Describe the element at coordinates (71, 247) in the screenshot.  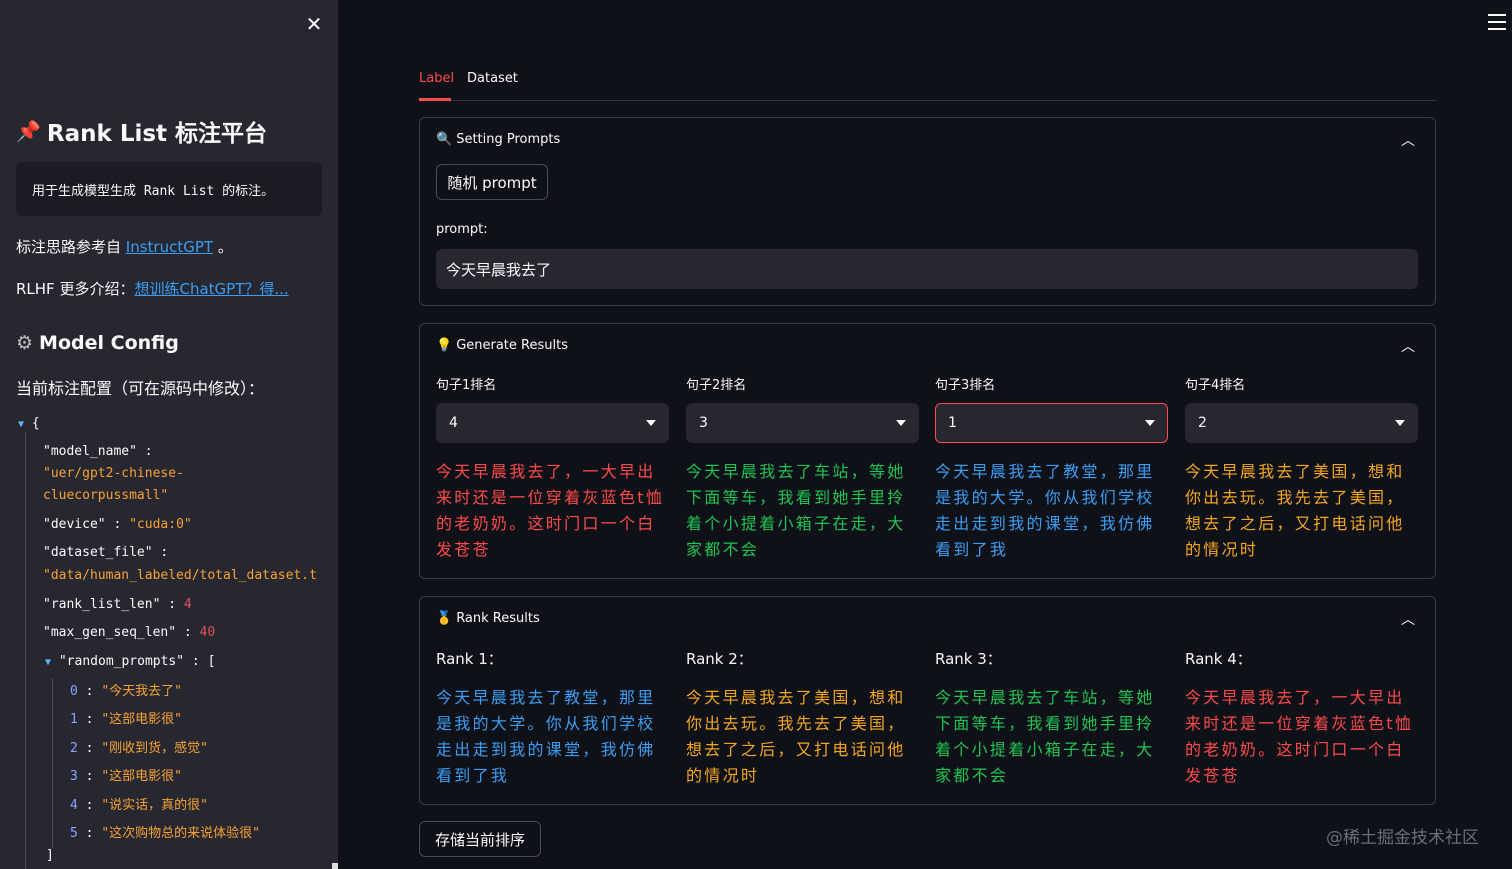
I see `reference-prefix: 标注思路参考自` at that location.